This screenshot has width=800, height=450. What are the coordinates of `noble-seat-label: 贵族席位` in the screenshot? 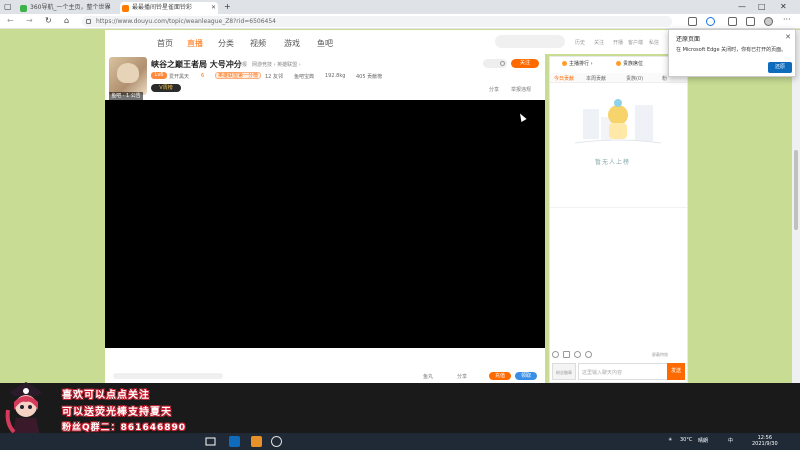 It's located at (633, 64).